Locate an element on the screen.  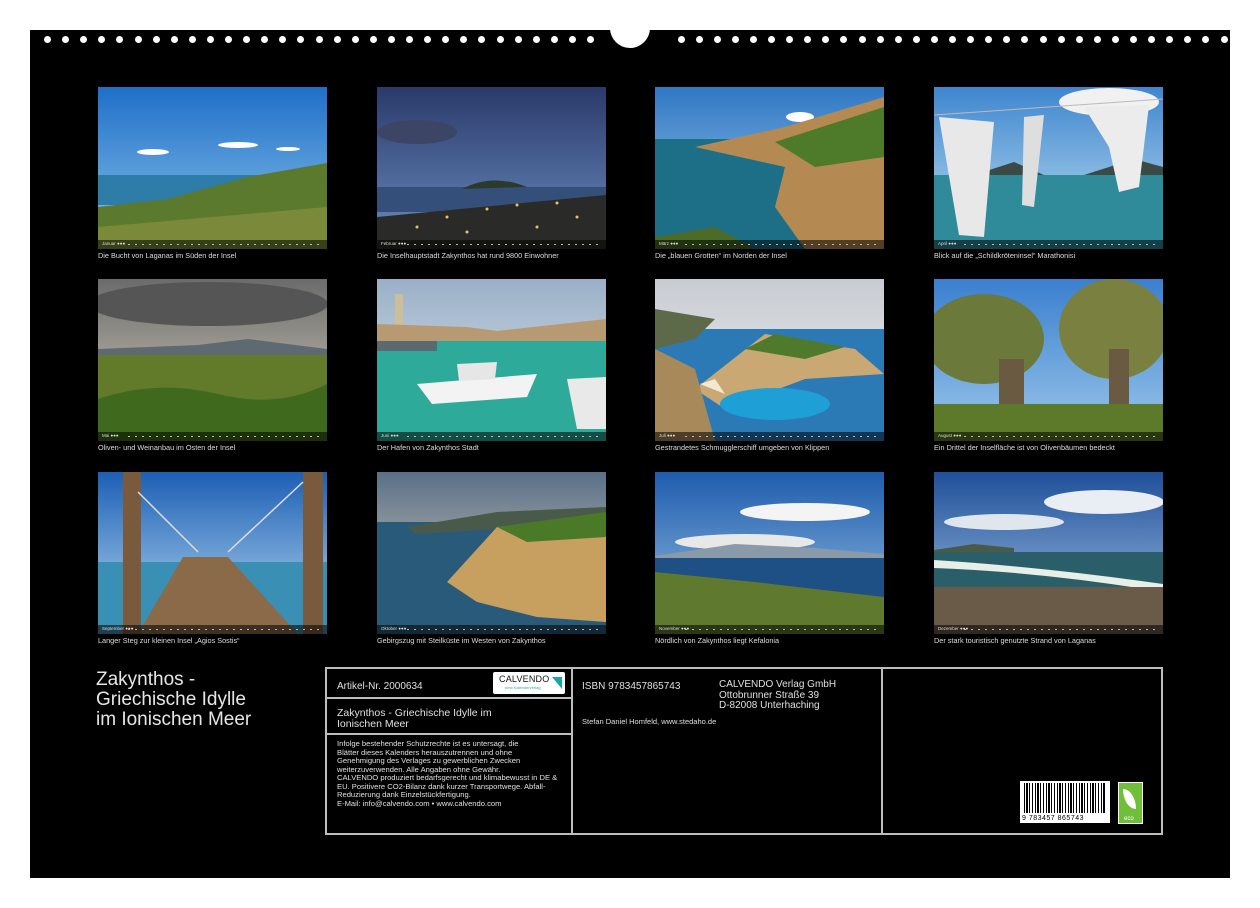
title-line: Griechische Idylle is located at coordinates (171, 699).